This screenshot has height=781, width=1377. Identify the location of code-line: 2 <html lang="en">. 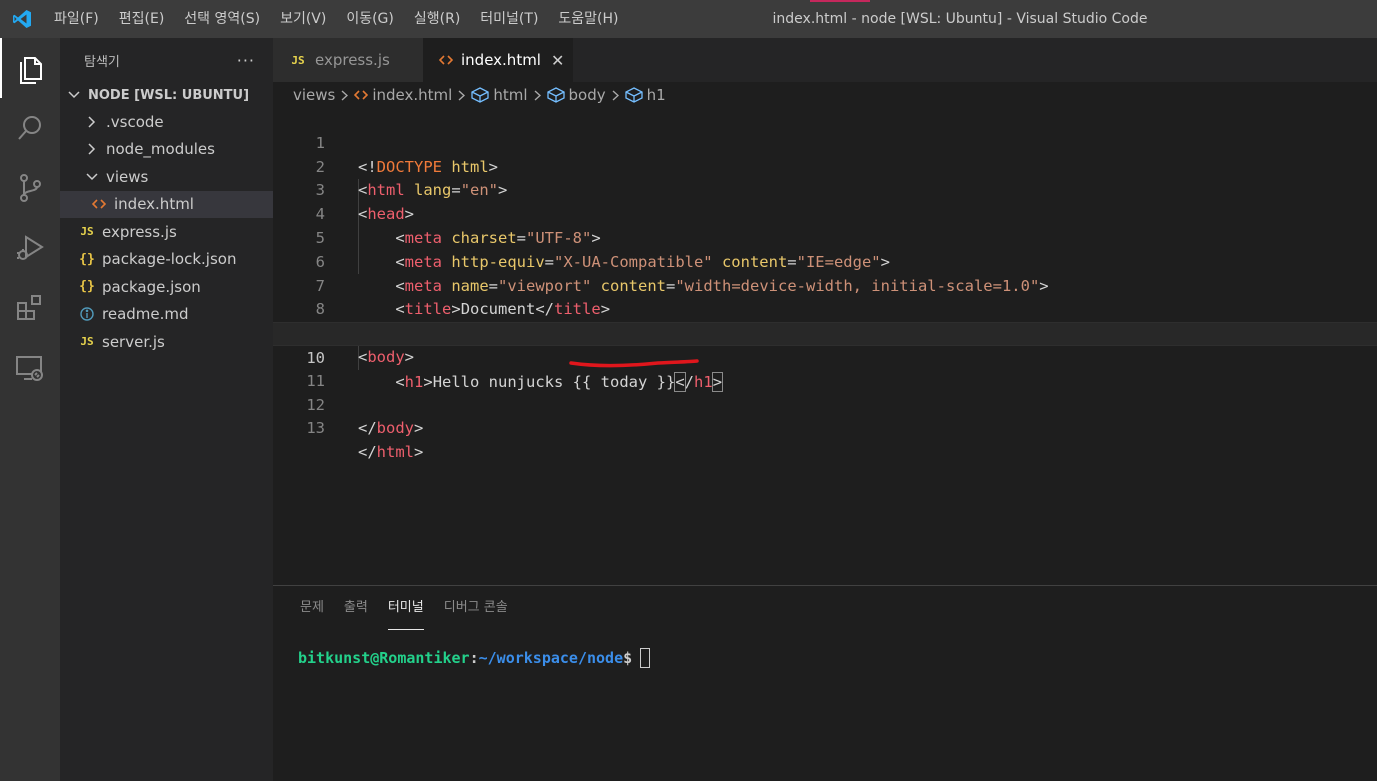
(825, 166).